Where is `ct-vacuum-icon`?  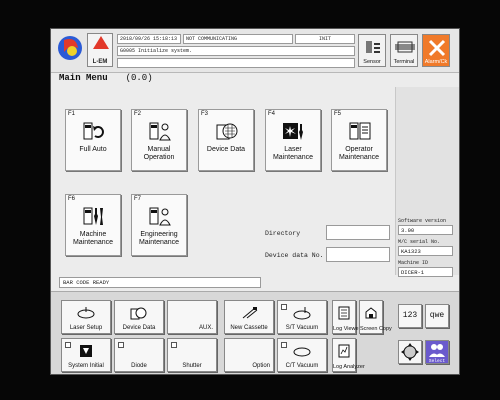 ct-vacuum-icon is located at coordinates (302, 352).